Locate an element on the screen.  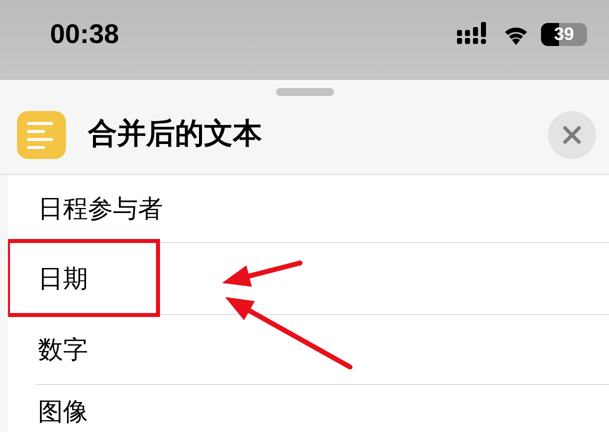
sheet-title: 合并后的文本 is located at coordinates (175, 134).